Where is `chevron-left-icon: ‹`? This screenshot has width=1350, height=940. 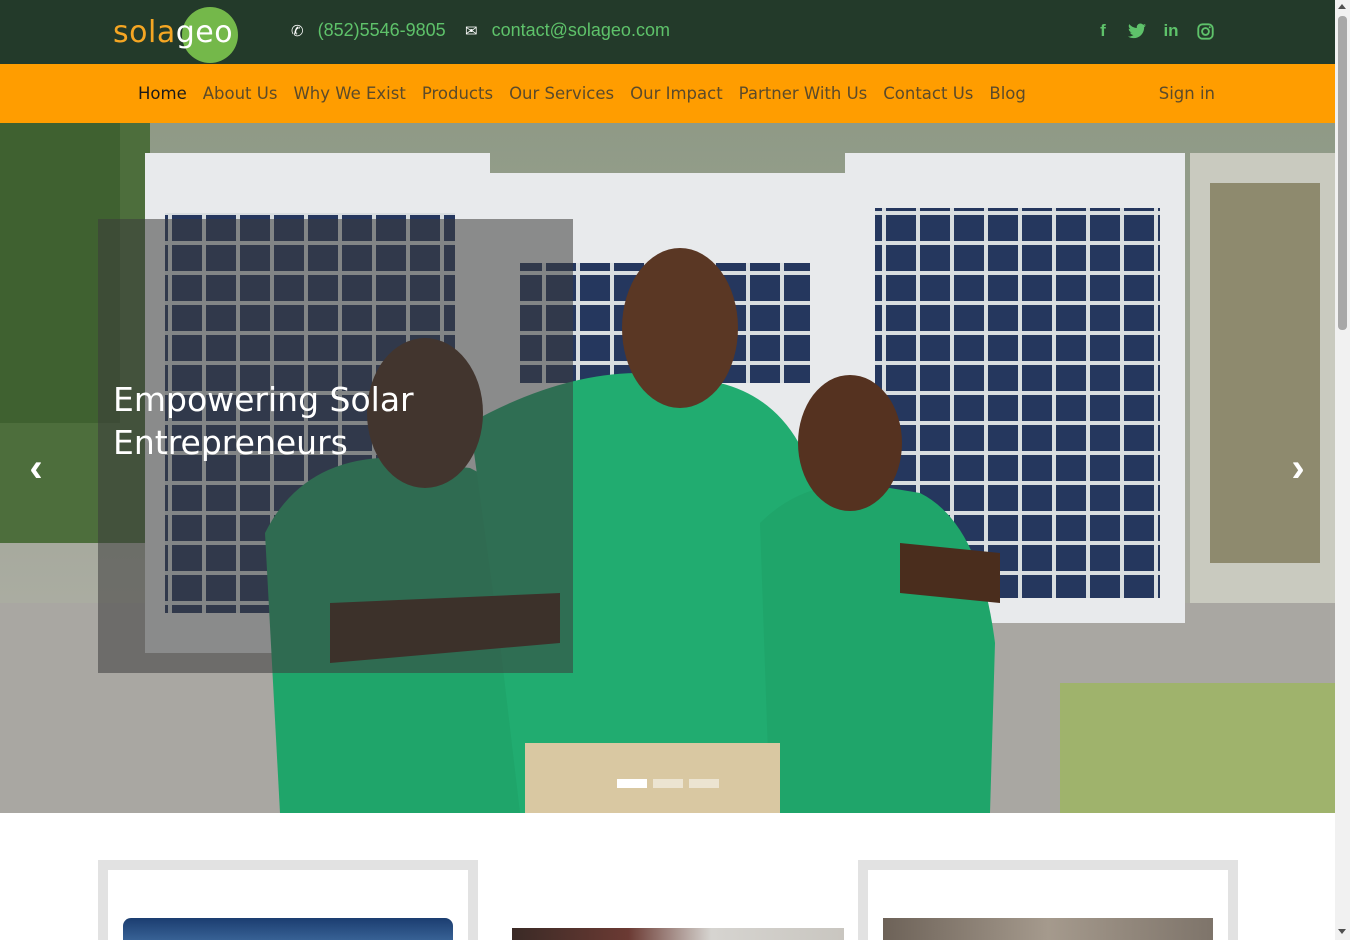 chevron-left-icon: ‹ is located at coordinates (36, 468).